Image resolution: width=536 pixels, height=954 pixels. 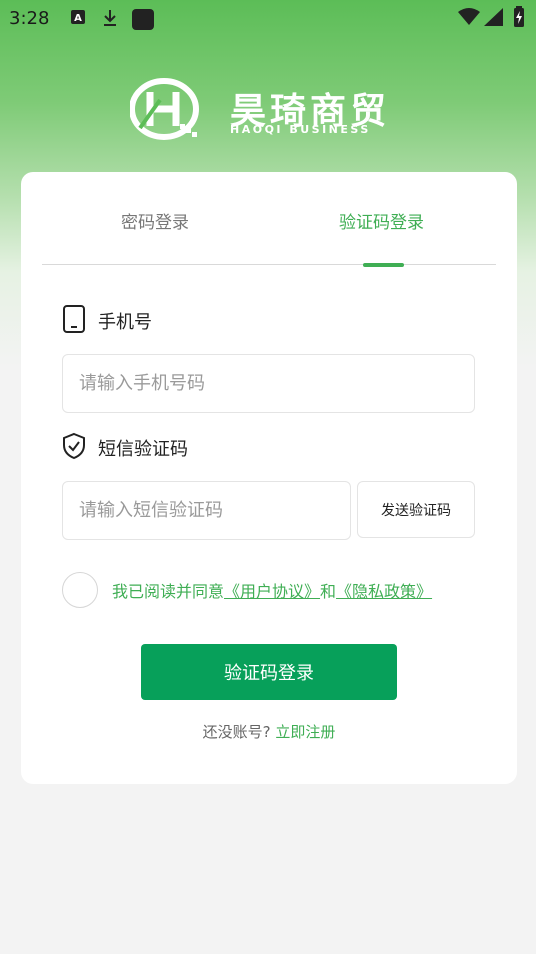 What do you see at coordinates (383, 265) in the screenshot?
I see `active-tab-indicator` at bounding box center [383, 265].